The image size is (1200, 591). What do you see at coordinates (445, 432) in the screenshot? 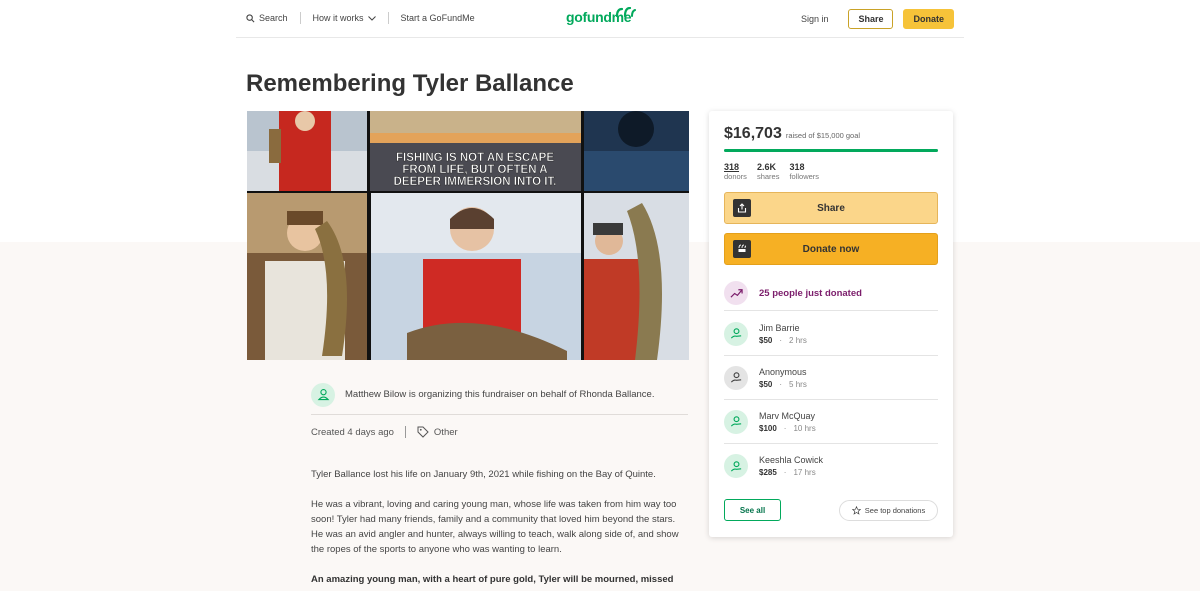
I see `category-label: Other` at bounding box center [445, 432].